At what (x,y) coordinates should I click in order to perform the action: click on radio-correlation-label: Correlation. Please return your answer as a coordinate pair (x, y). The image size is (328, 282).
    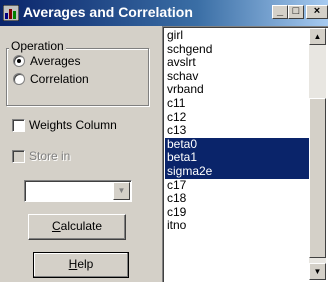
    Looking at the image, I should click on (59, 79).